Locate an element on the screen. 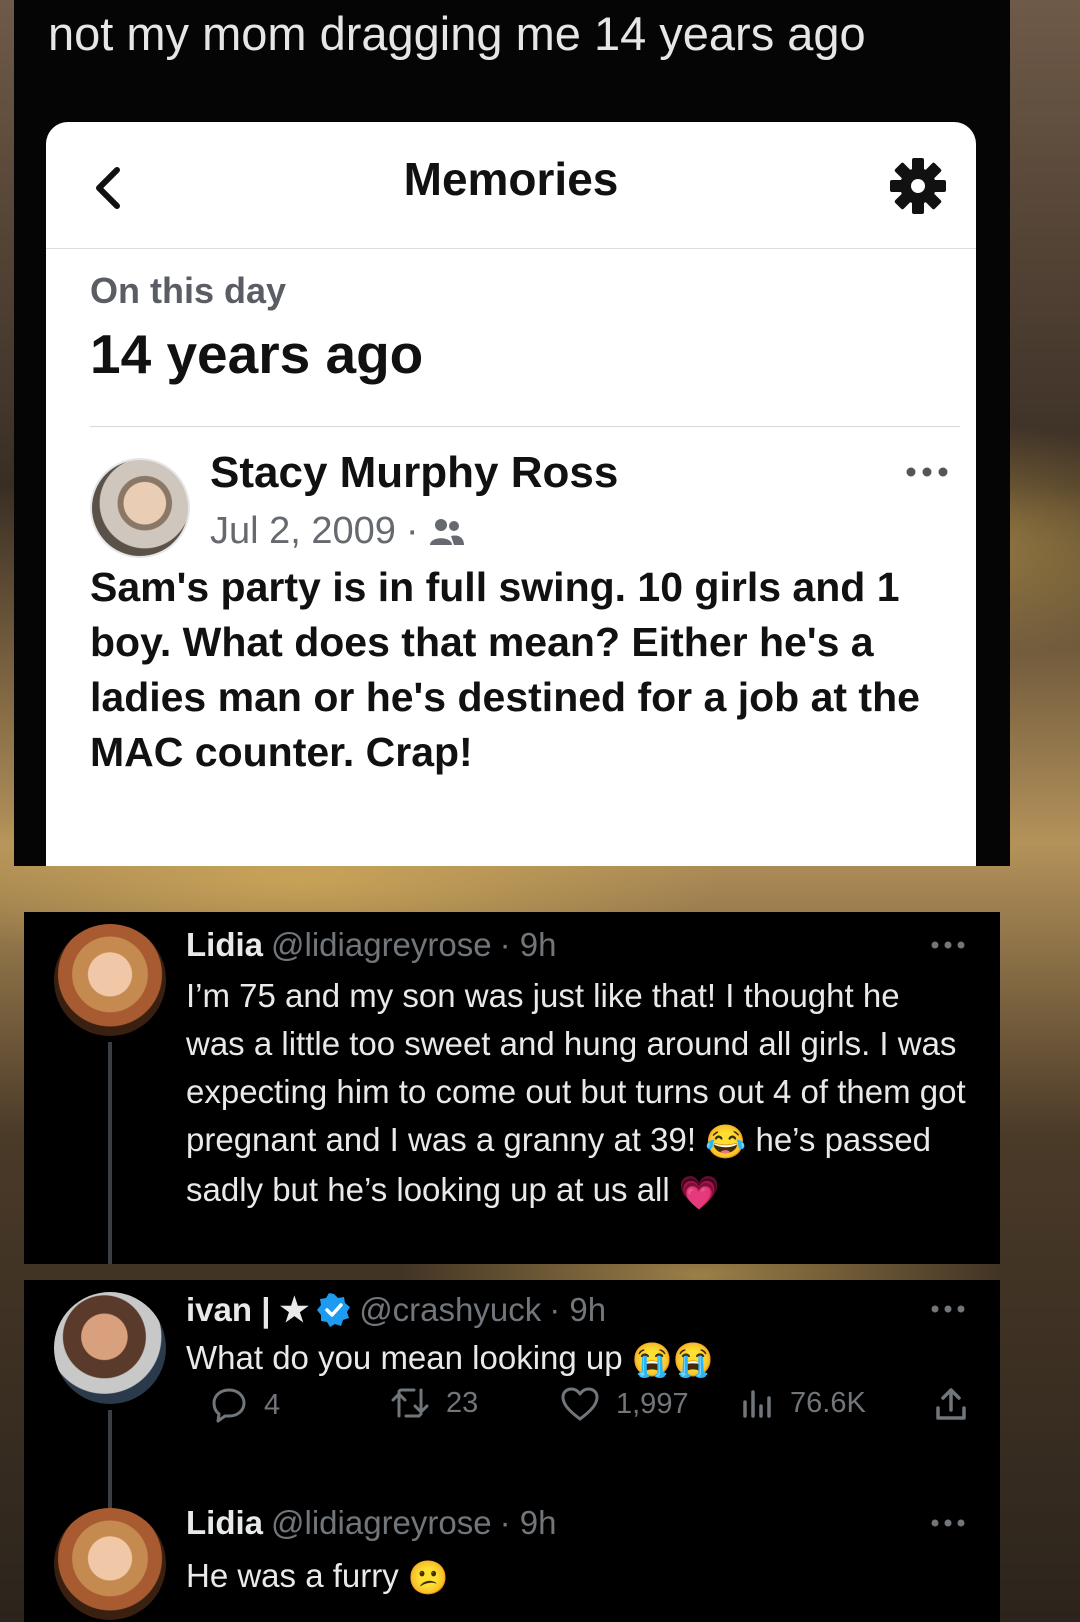 This screenshot has height=1622, width=1080. settings-button is located at coordinates (920, 188).